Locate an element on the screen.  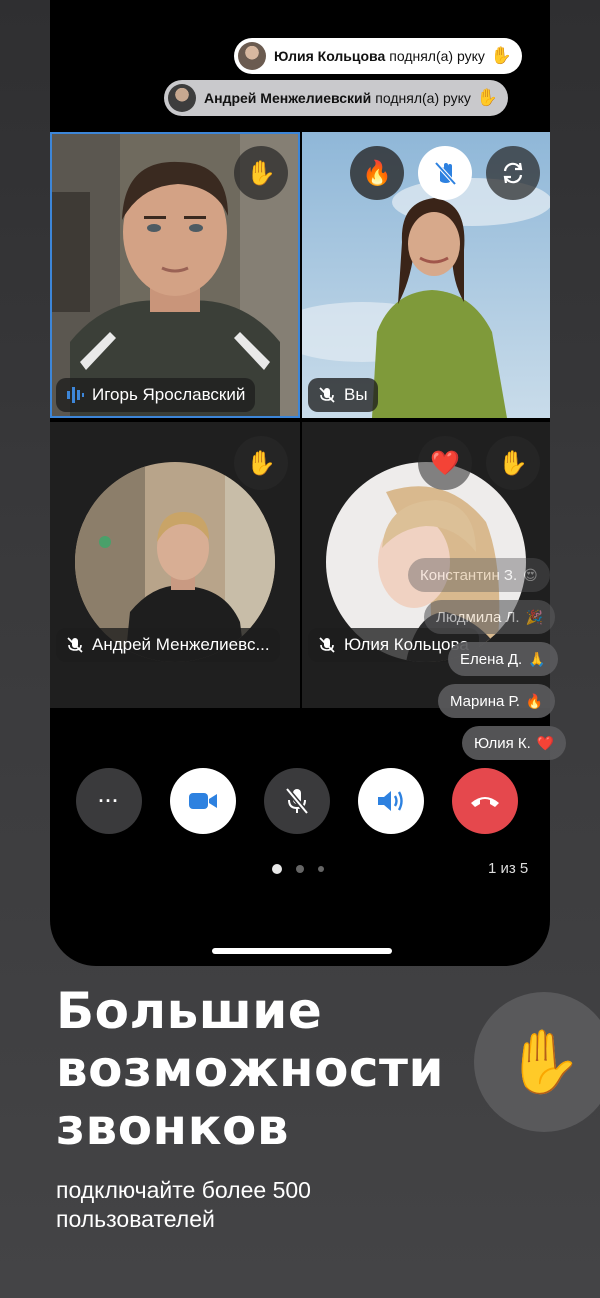
more-button: ··· is located at coordinates (109, 801).